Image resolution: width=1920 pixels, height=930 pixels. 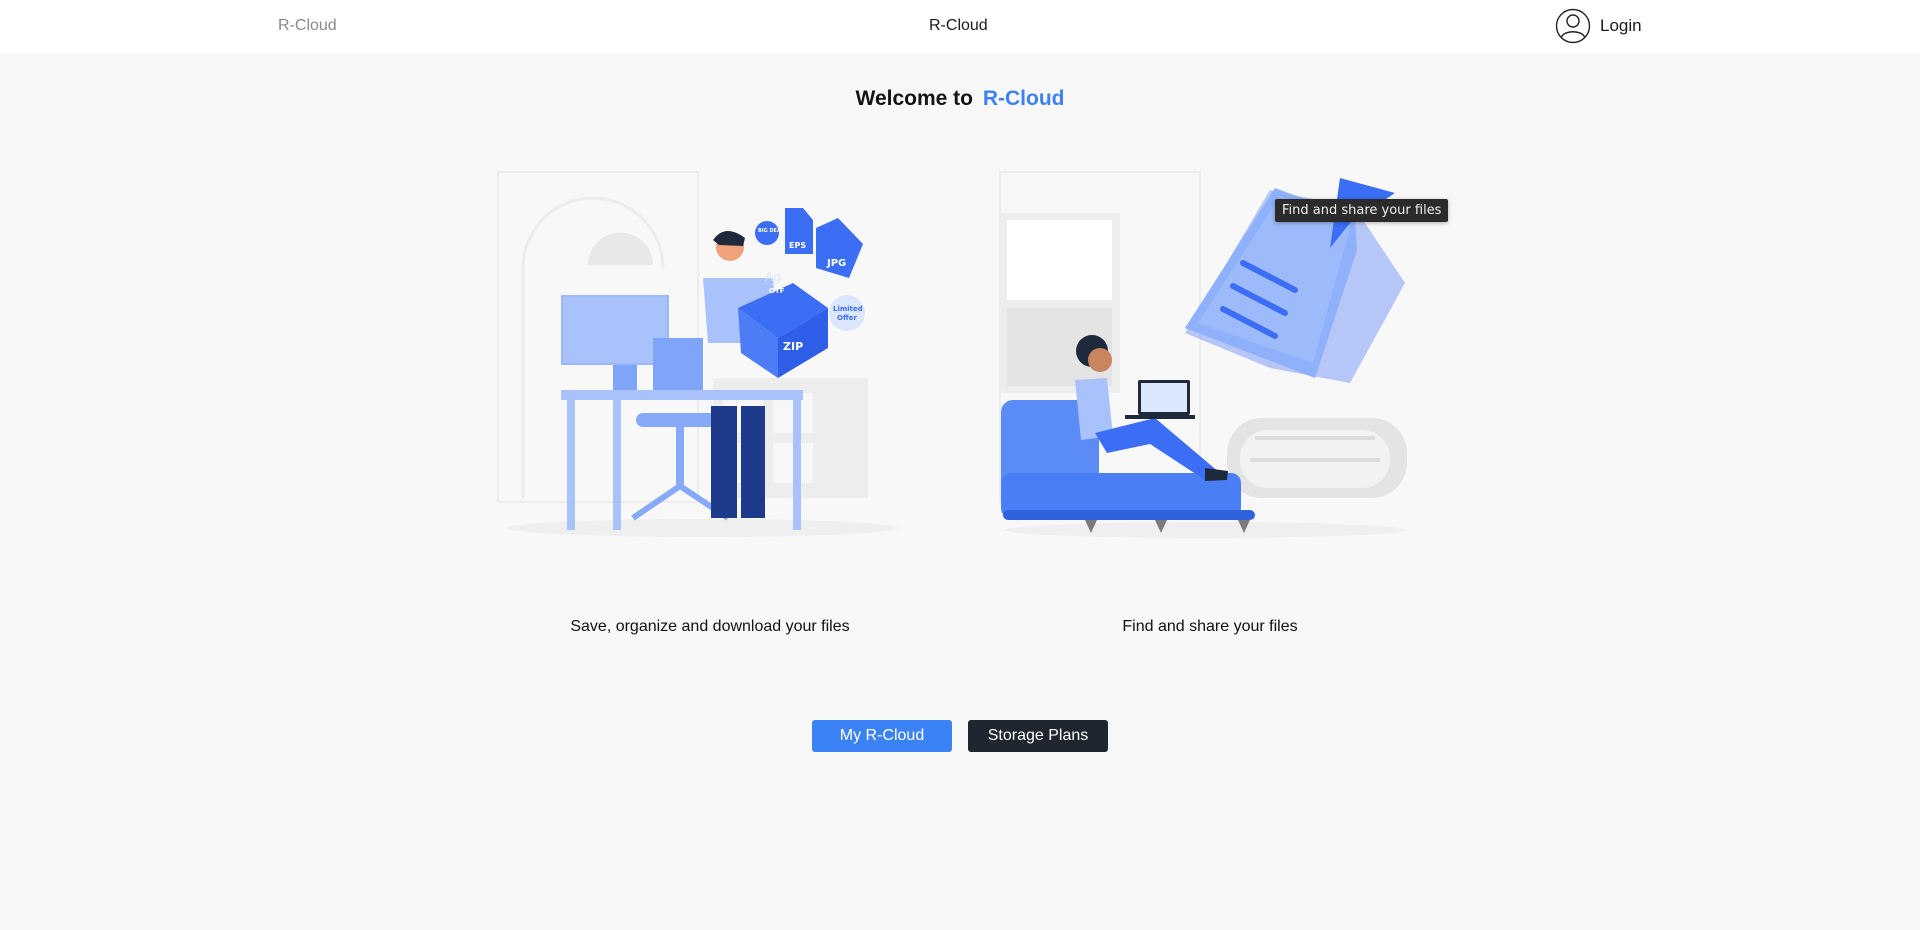 I want to click on svg-text: Offer, so click(x=847, y=318).